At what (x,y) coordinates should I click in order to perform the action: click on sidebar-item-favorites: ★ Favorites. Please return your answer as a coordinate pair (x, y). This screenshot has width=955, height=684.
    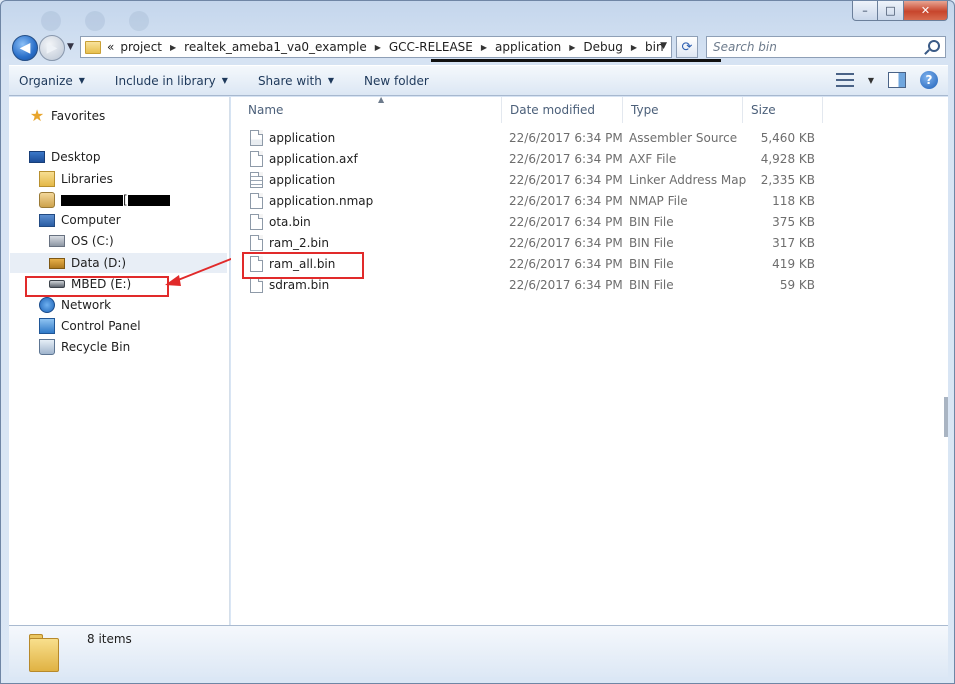
    Looking at the image, I should click on (67, 116).